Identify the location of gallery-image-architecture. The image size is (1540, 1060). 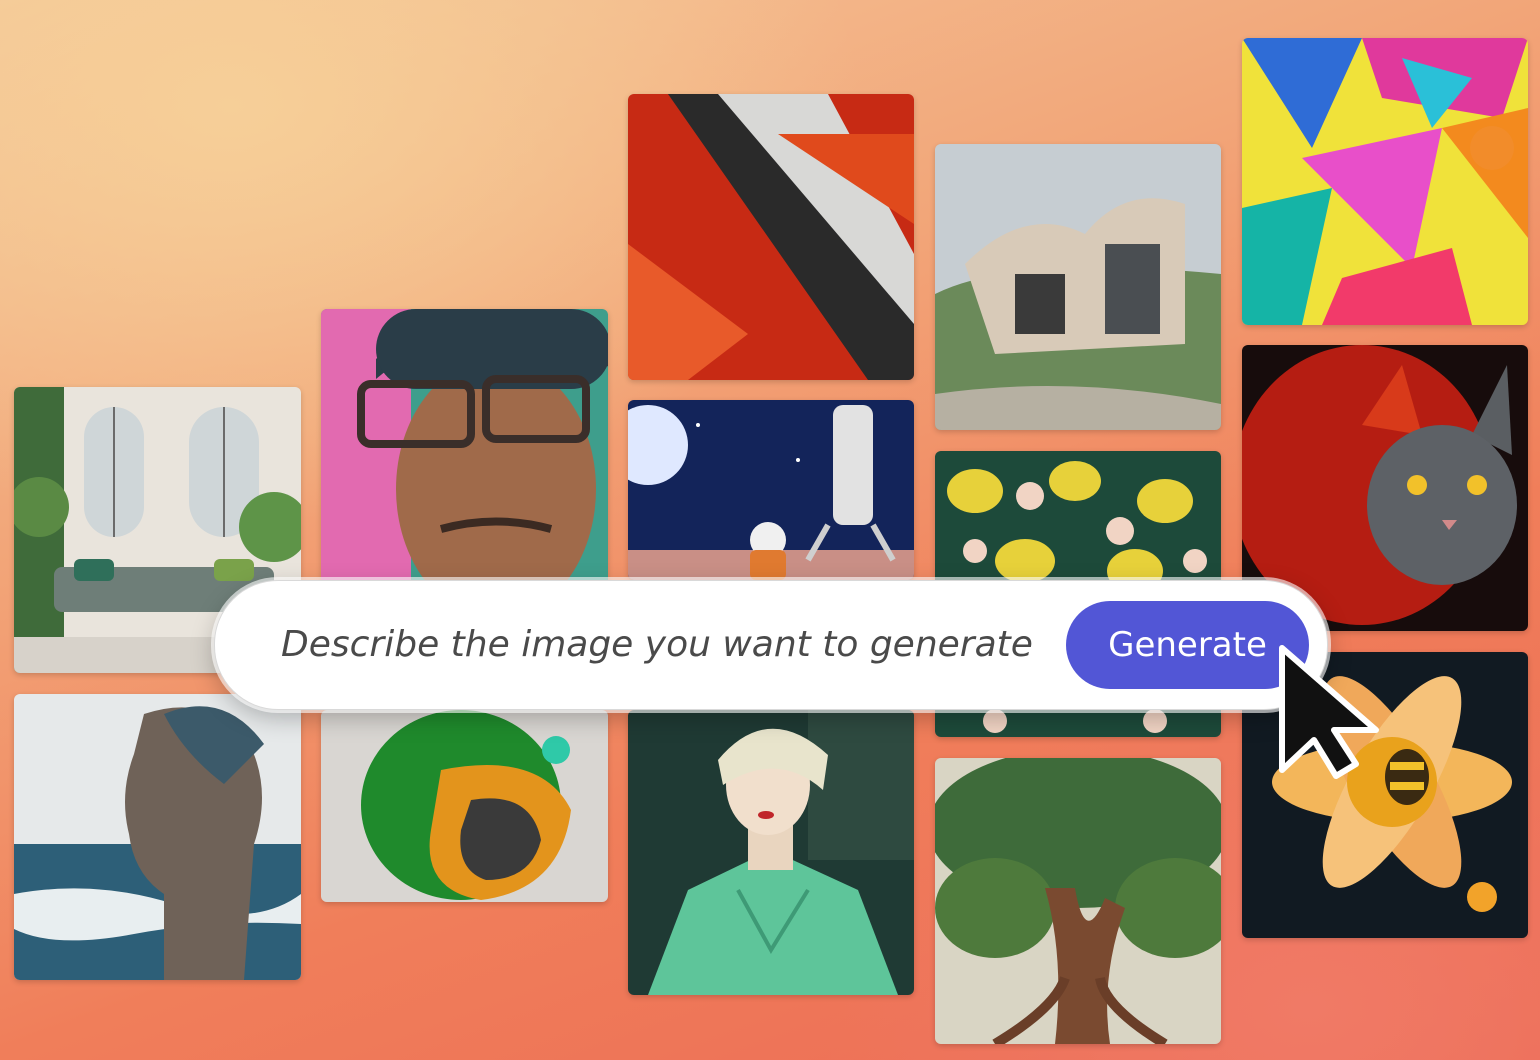
(1078, 287).